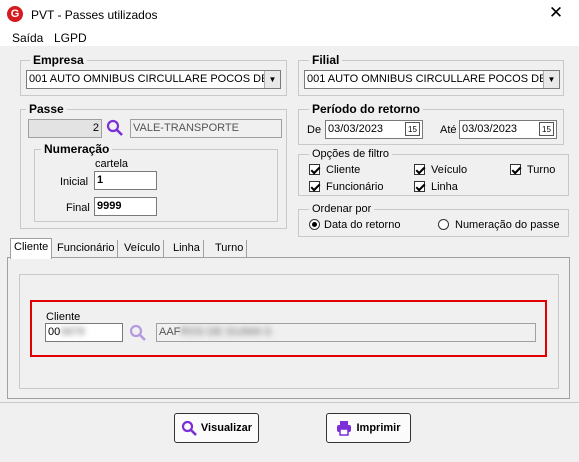  What do you see at coordinates (366, 109) in the screenshot?
I see `periodo-label: Período do retorno` at bounding box center [366, 109].